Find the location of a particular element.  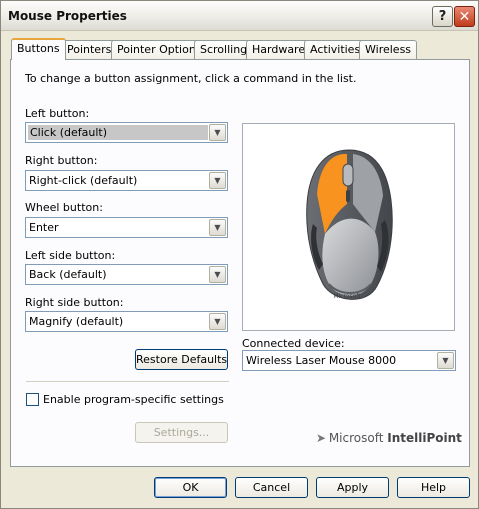

title-bar: Mouse Properties ? ✕ is located at coordinates (239, 16).